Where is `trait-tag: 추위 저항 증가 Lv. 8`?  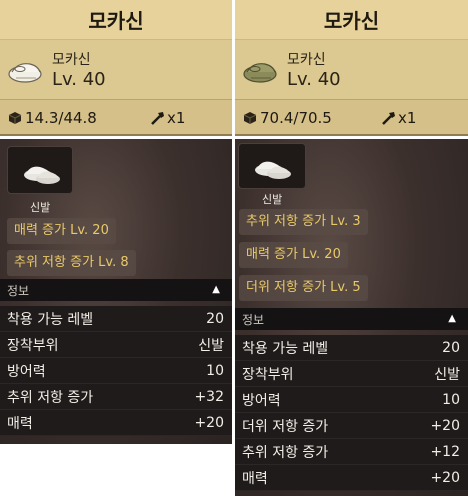
trait-tag: 추위 저항 증가 Lv. 8 is located at coordinates (71, 263).